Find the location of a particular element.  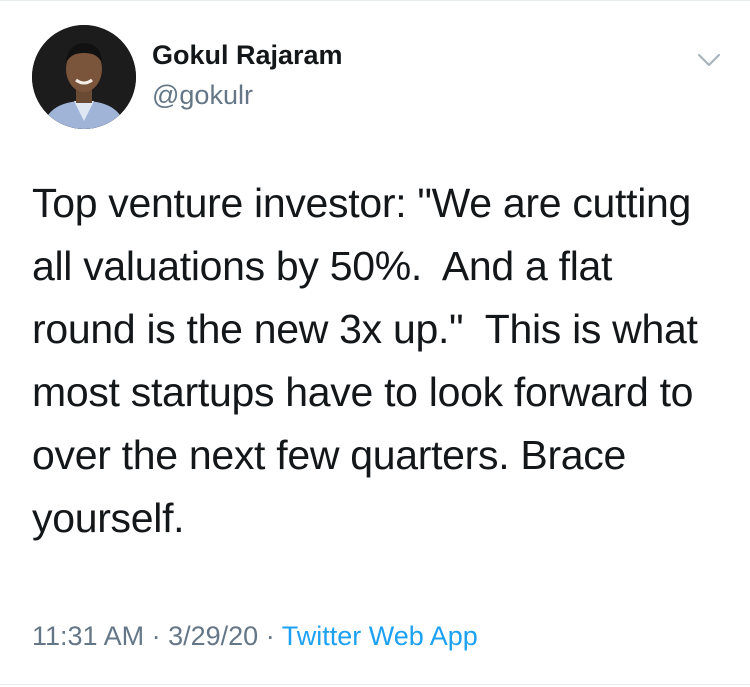

chevron-down-icon is located at coordinates (709, 60).